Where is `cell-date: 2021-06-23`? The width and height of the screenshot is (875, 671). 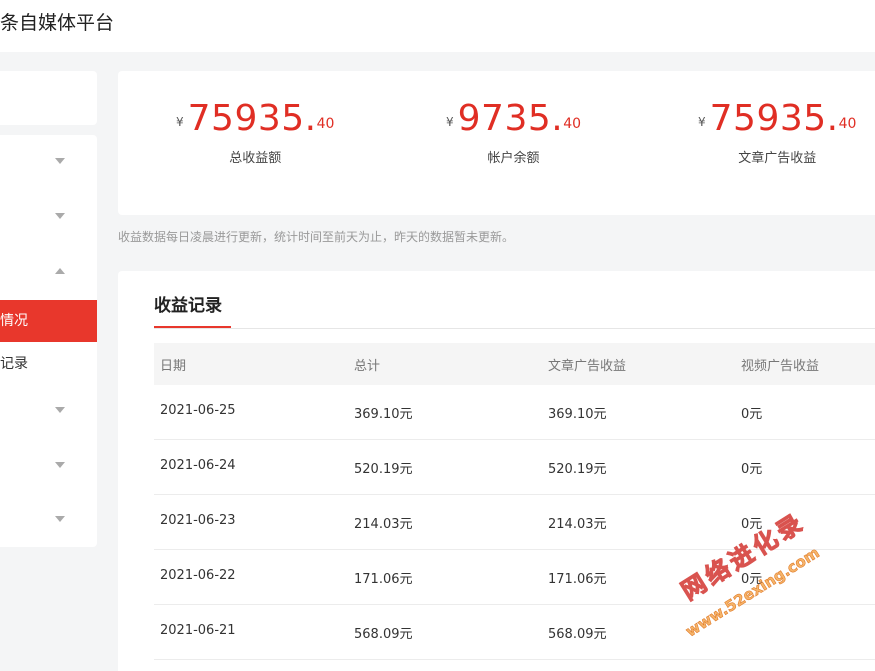
cell-date: 2021-06-23 is located at coordinates (198, 520).